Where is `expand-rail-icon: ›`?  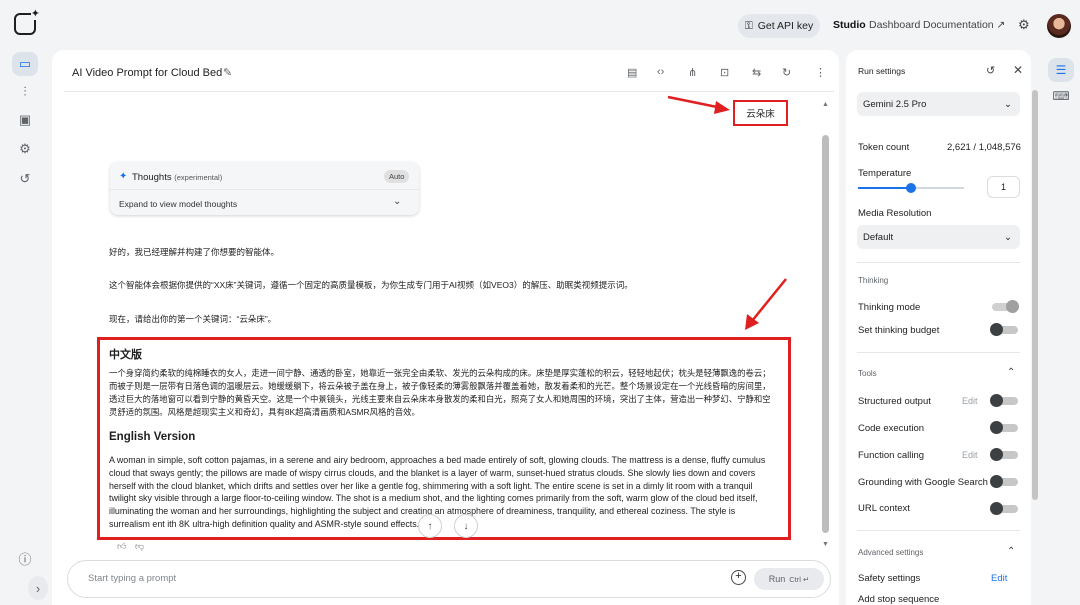
expand-rail-icon: › is located at coordinates (38, 588).